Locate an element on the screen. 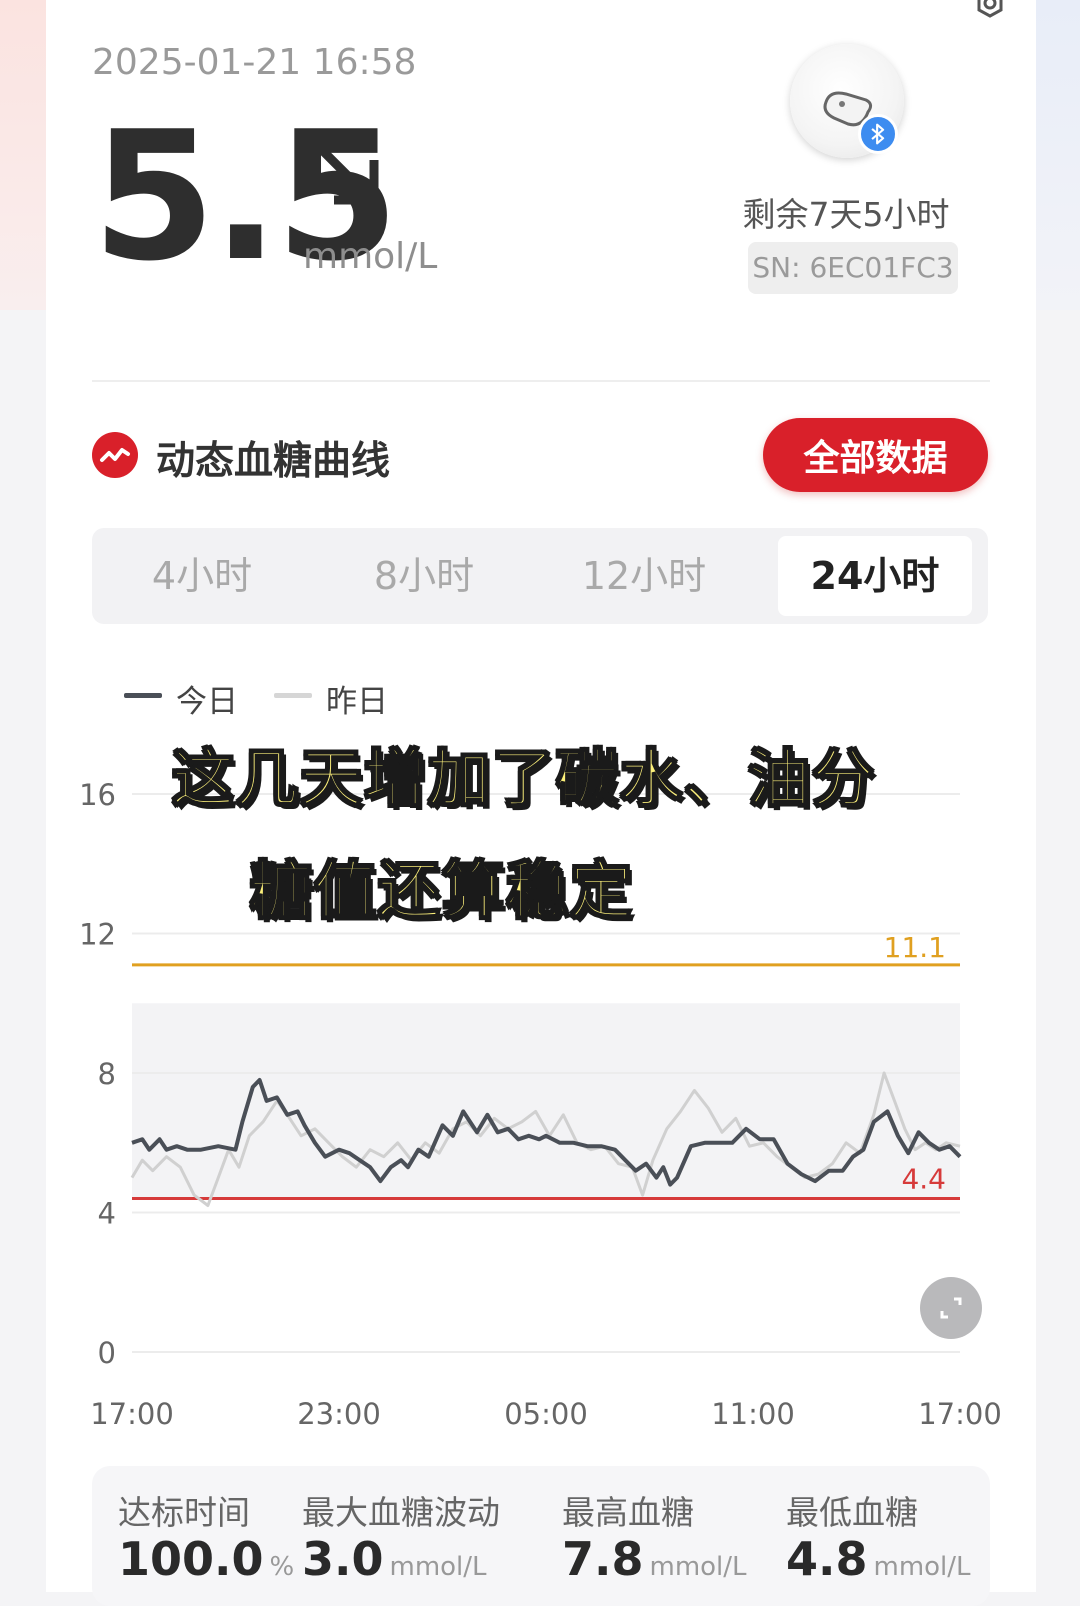 The image size is (1080, 1606). stat-label-min-glucose: 最低血糖 is located at coordinates (852, 1512).